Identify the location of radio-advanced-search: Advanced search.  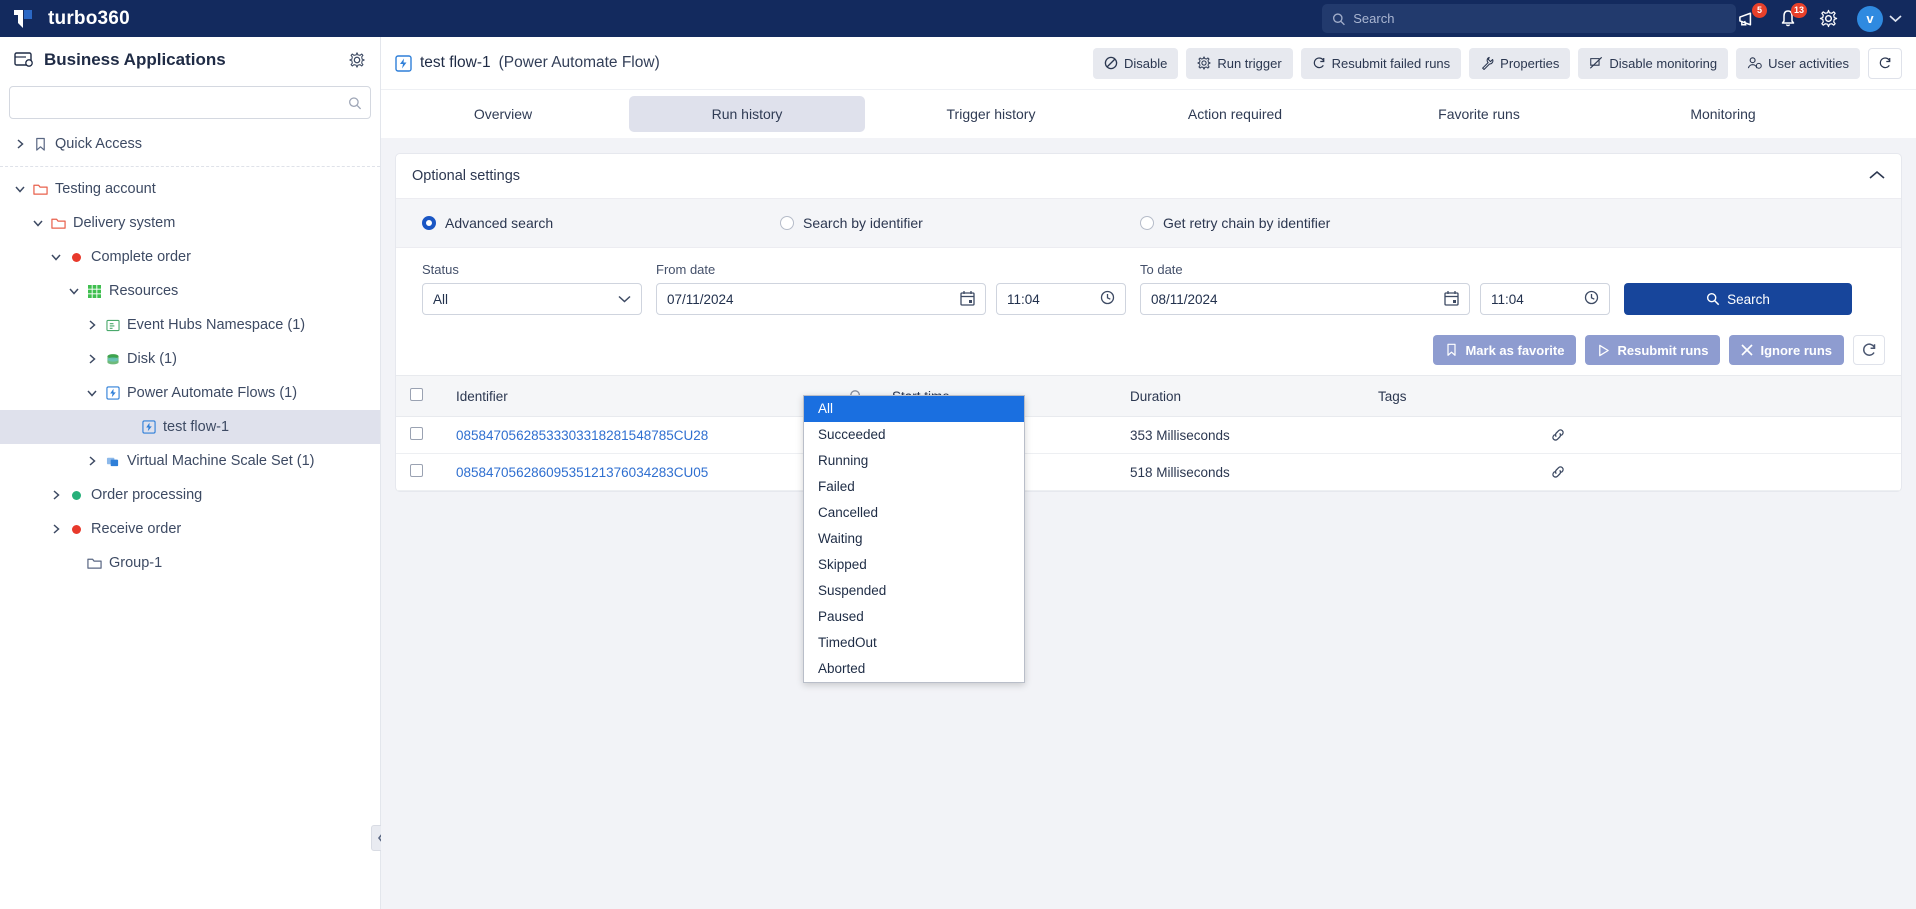
(601, 223).